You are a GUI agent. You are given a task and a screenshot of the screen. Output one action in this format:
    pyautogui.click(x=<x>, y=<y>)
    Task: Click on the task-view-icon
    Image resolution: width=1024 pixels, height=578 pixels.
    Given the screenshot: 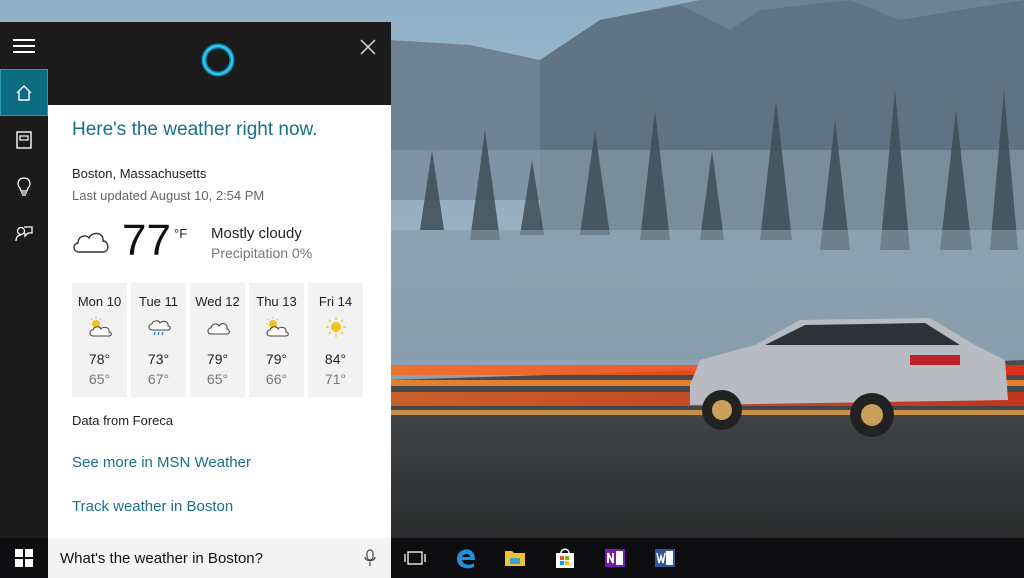 What is the action you would take?
    pyautogui.click(x=415, y=558)
    